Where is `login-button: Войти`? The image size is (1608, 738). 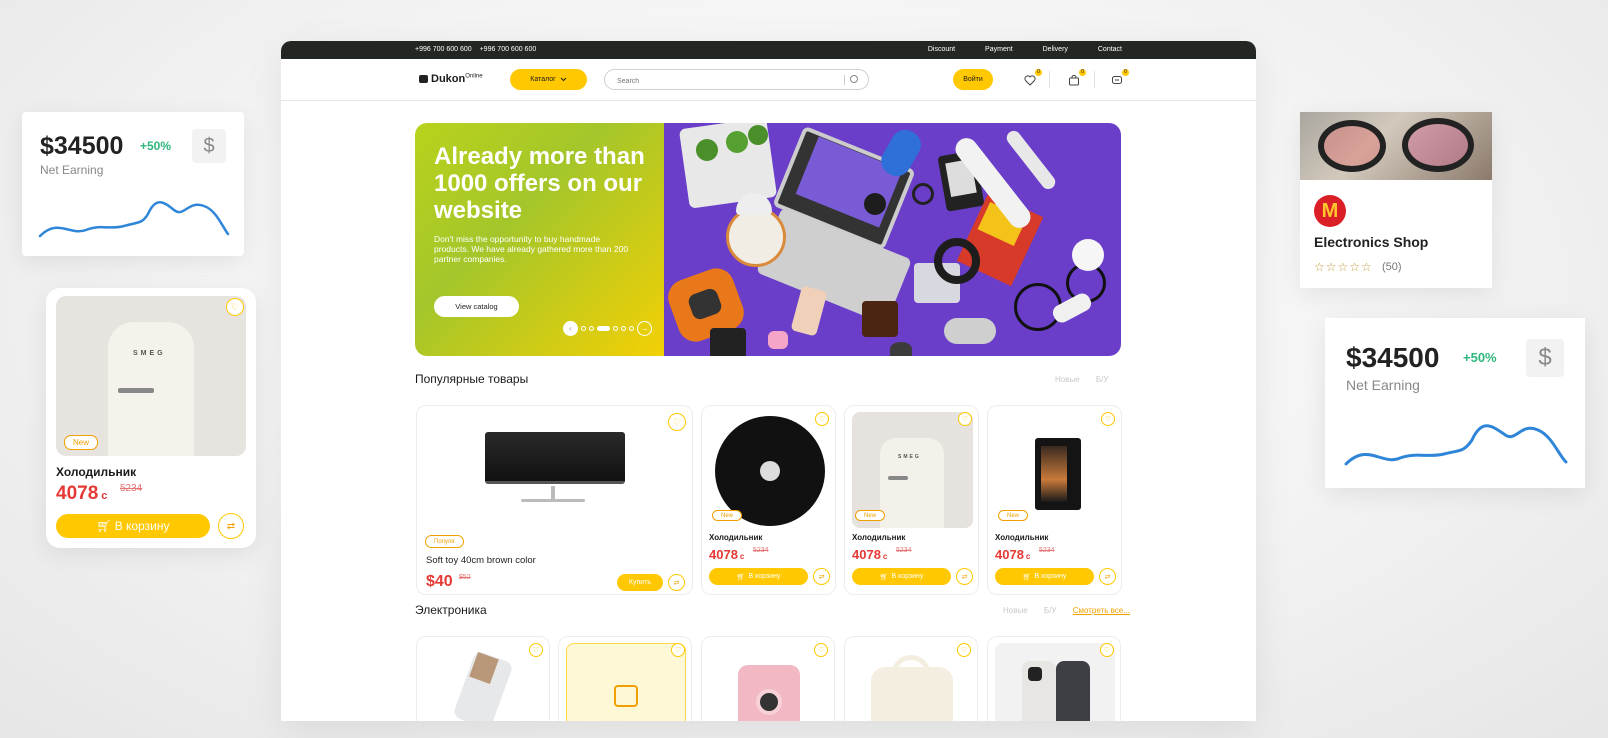 login-button: Войти is located at coordinates (973, 79).